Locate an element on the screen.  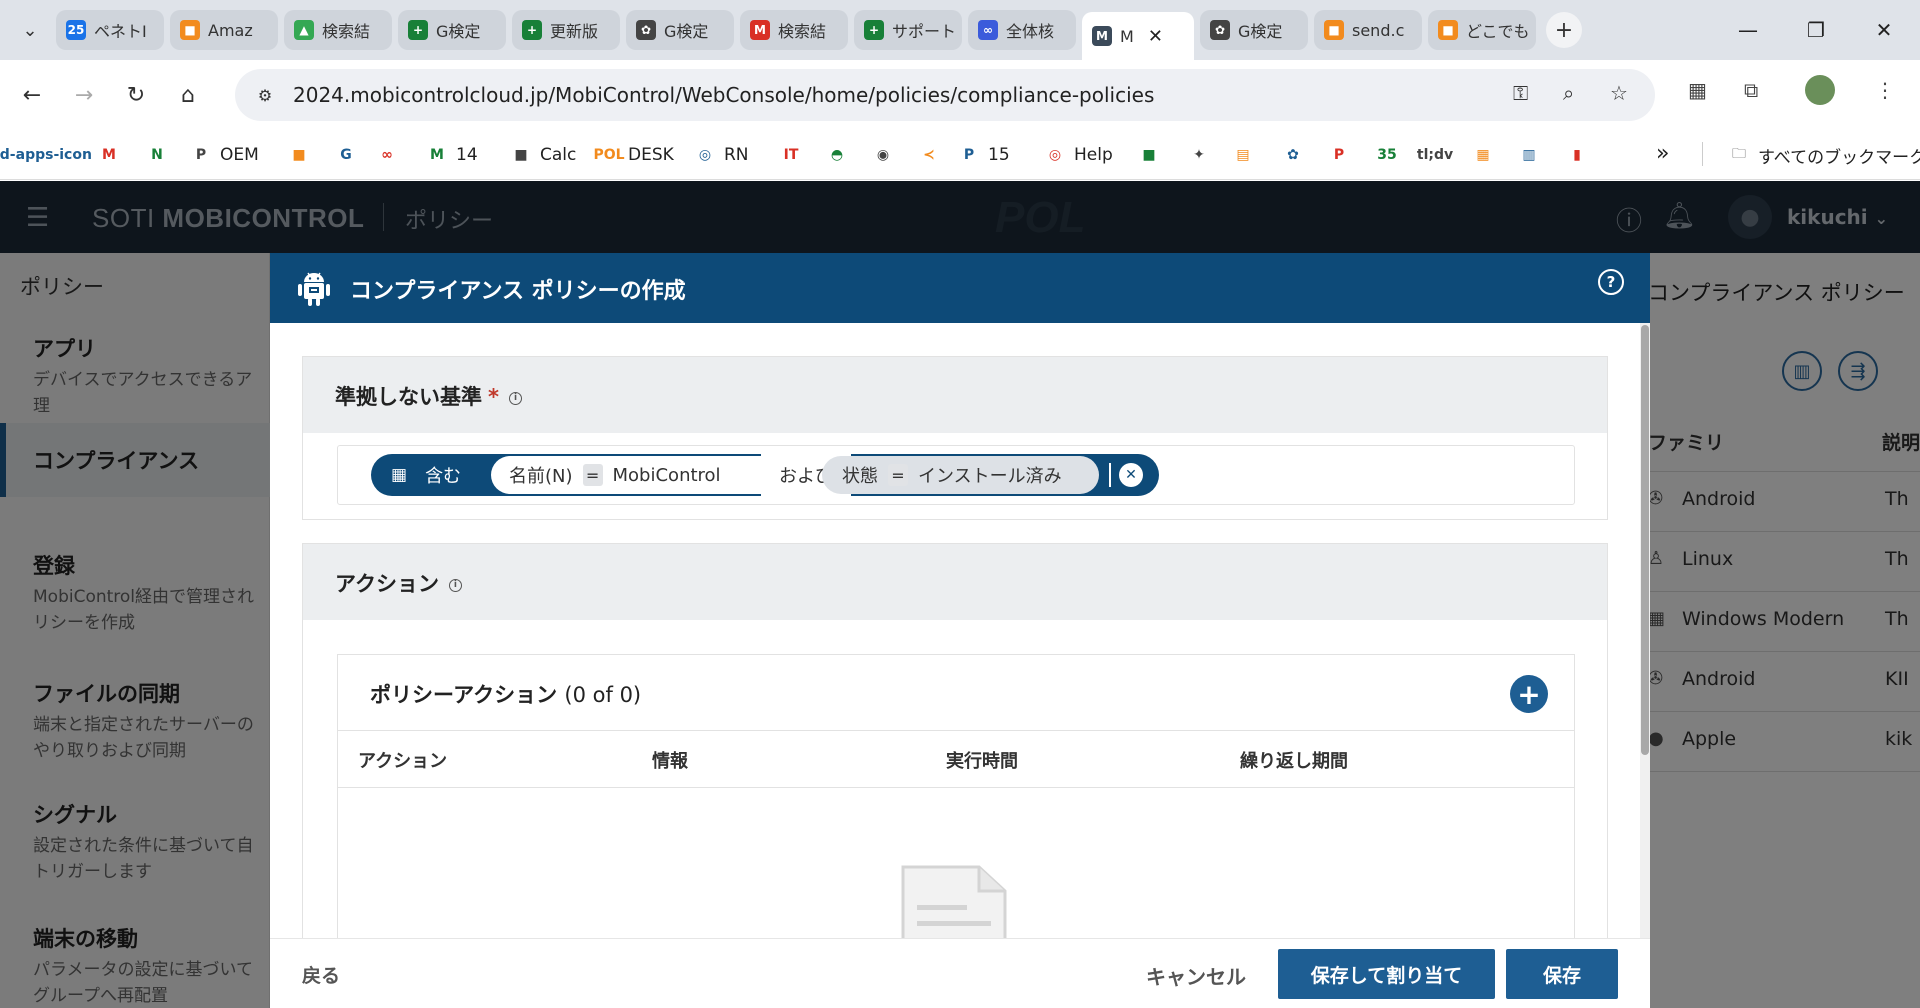
browser-tab: 25 ペネトI is located at coordinates (110, 30).